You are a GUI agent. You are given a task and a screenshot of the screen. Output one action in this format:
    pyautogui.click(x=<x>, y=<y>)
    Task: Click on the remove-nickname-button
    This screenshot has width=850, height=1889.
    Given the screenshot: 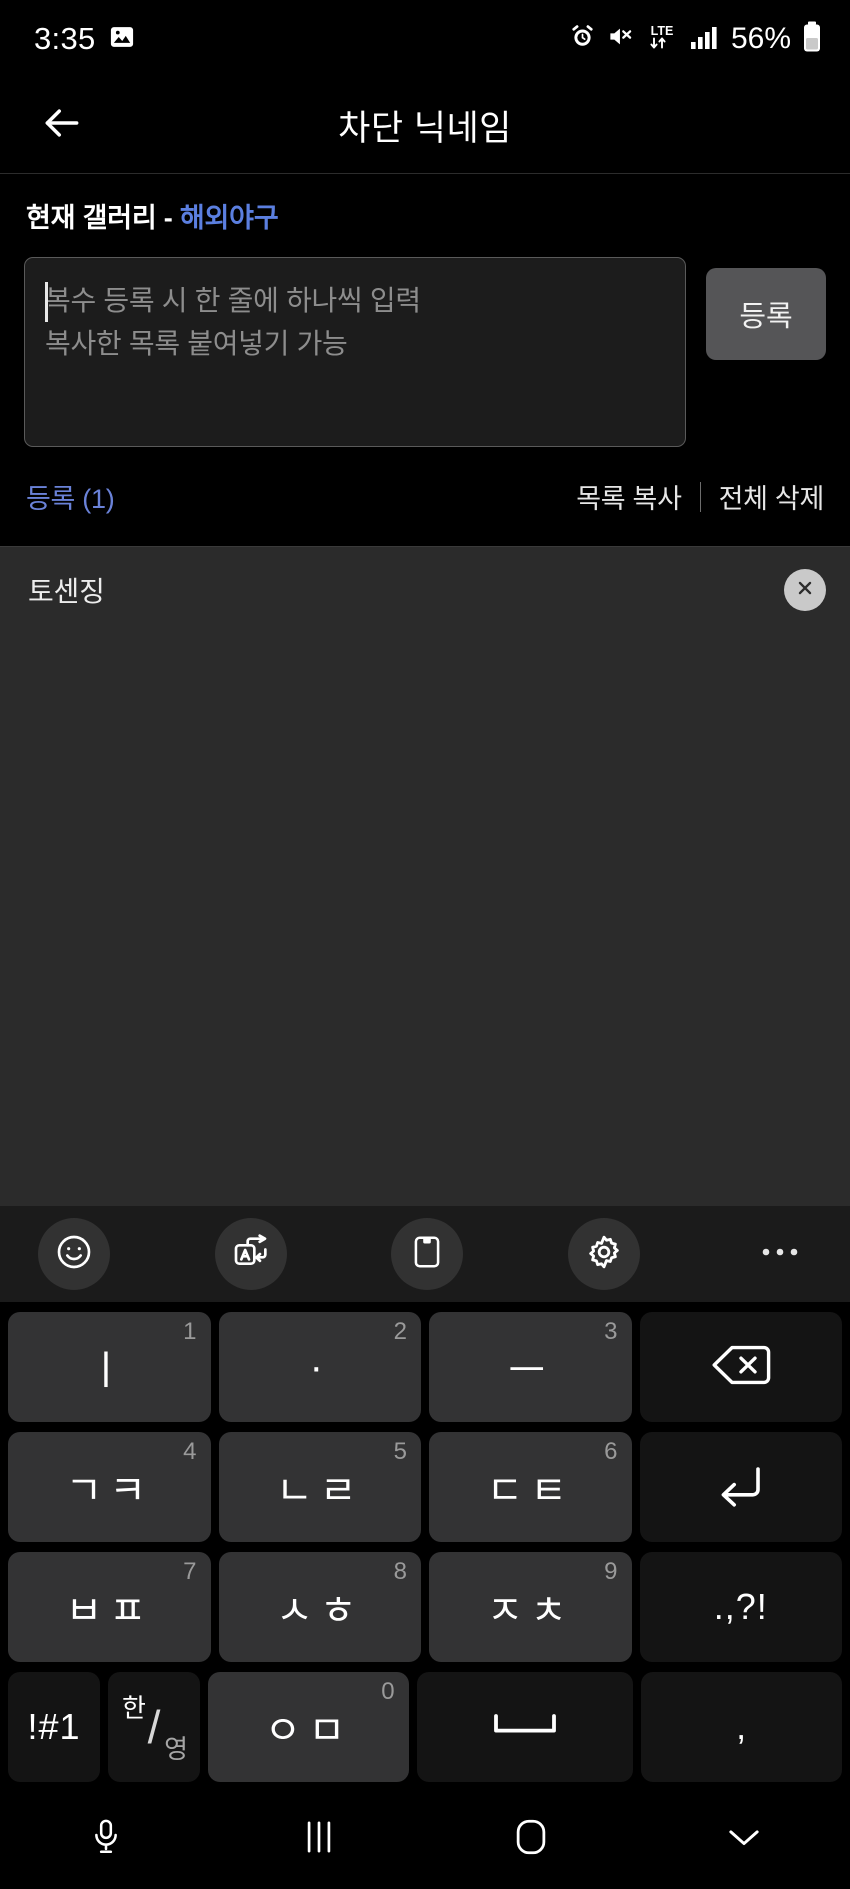 What is the action you would take?
    pyautogui.click(x=805, y=590)
    